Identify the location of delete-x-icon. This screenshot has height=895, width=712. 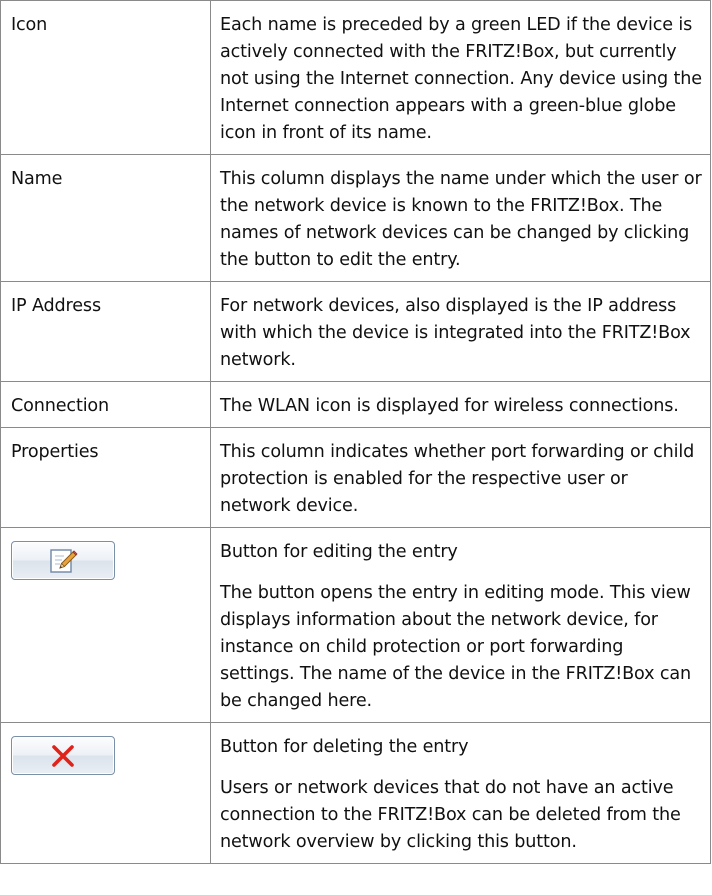
(63, 755).